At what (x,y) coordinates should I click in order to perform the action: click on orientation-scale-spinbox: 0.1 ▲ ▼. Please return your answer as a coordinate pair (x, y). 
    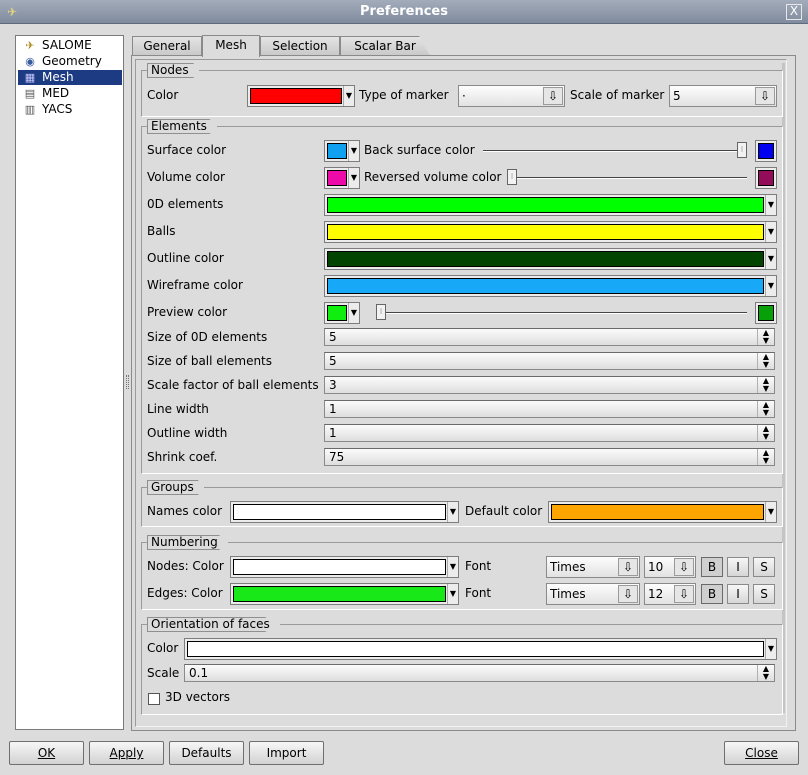
    Looking at the image, I should click on (479, 673).